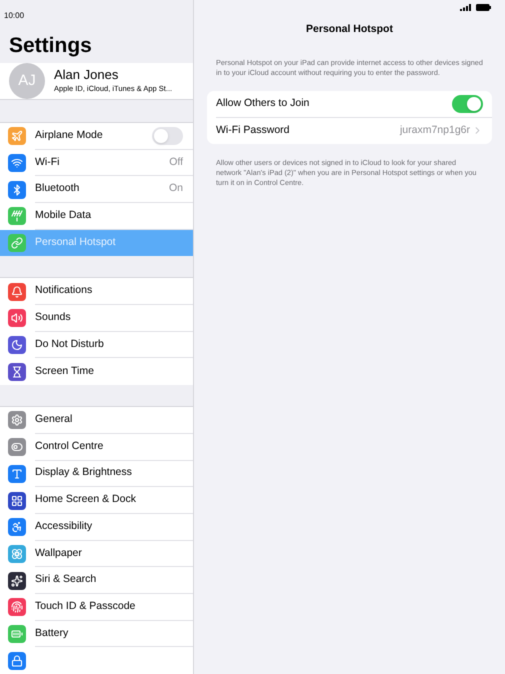 The height and width of the screenshot is (674, 505). What do you see at coordinates (96, 527) in the screenshot?
I see `sidebar-item: Accessibility` at bounding box center [96, 527].